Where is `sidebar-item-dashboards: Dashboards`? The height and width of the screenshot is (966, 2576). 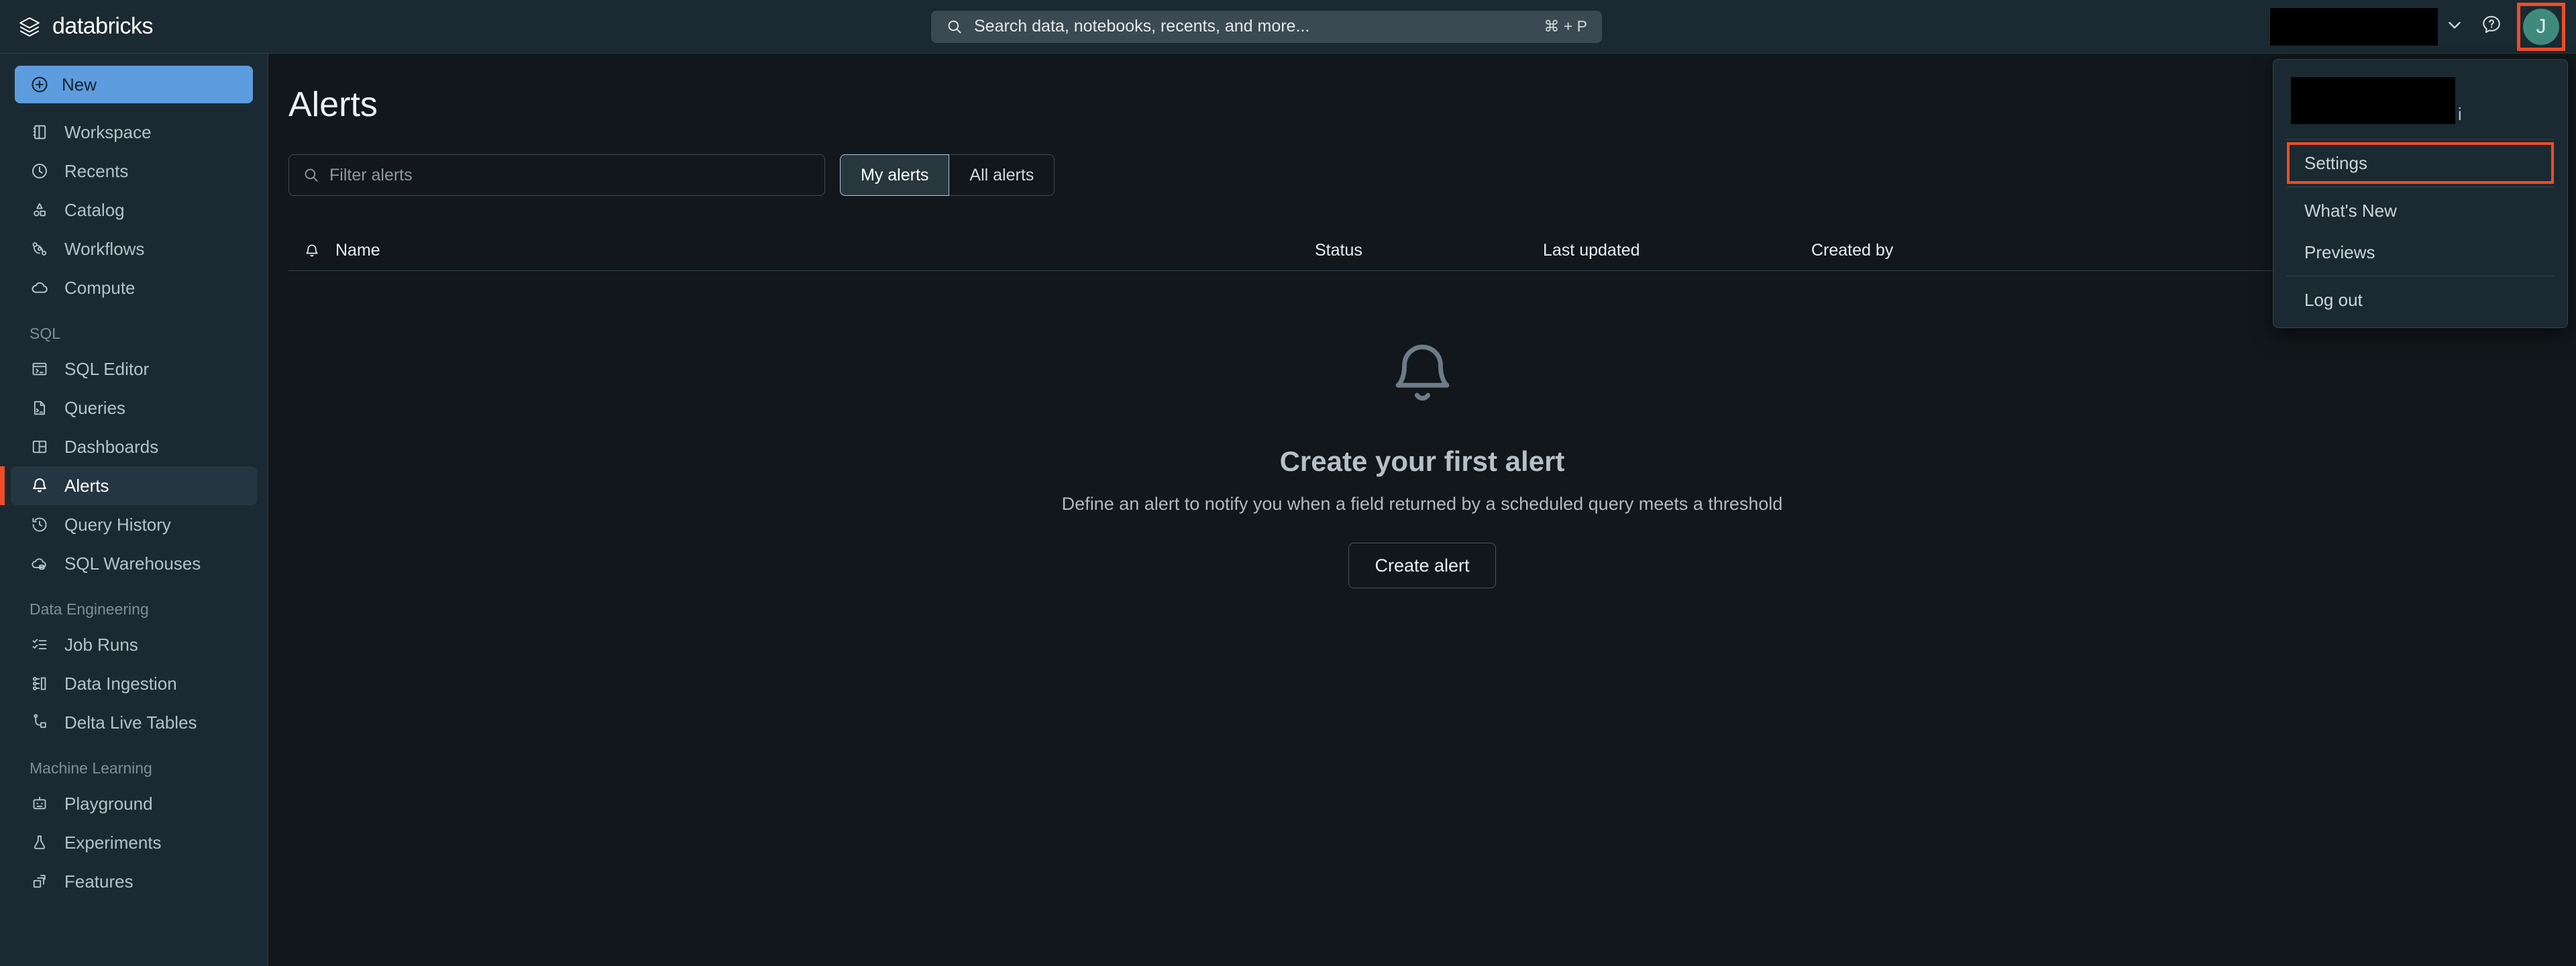 sidebar-item-dashboards: Dashboards is located at coordinates (134, 446).